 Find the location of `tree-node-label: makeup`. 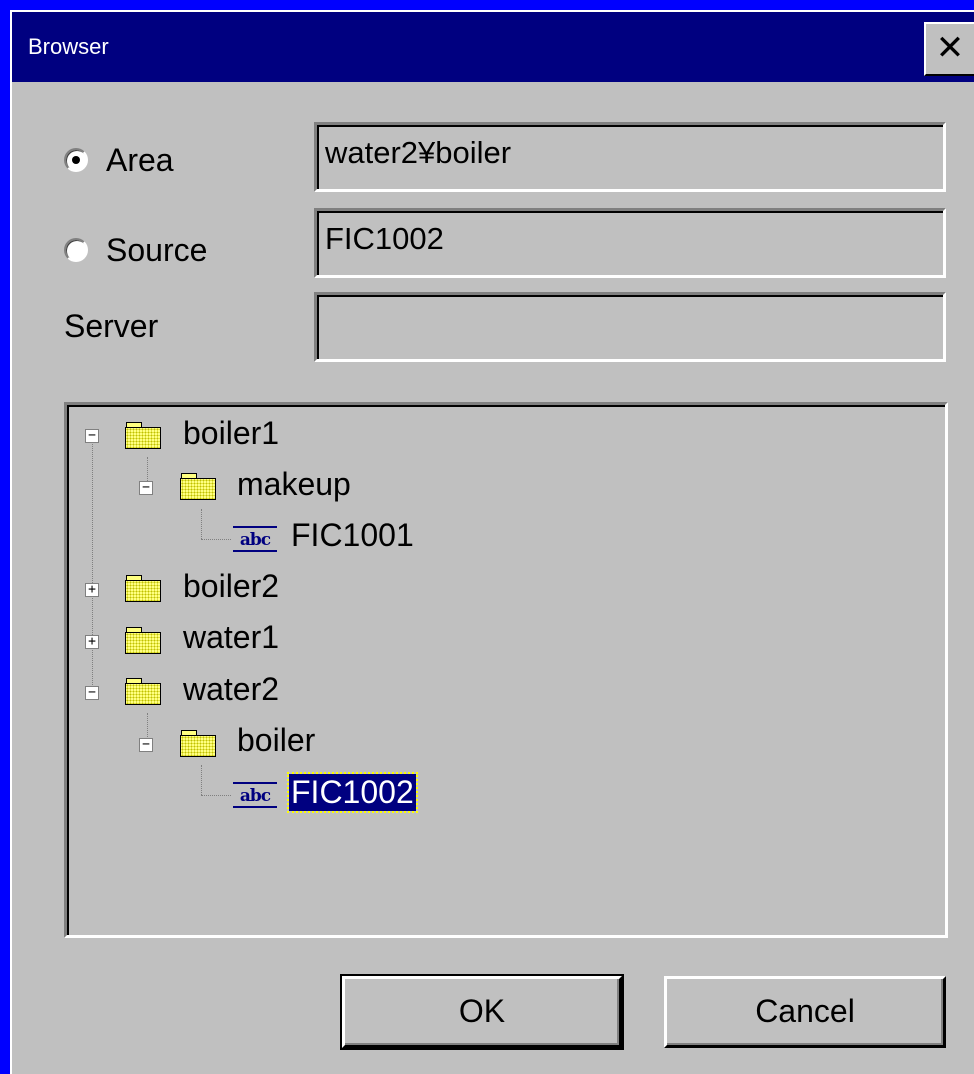

tree-node-label: makeup is located at coordinates (294, 484).